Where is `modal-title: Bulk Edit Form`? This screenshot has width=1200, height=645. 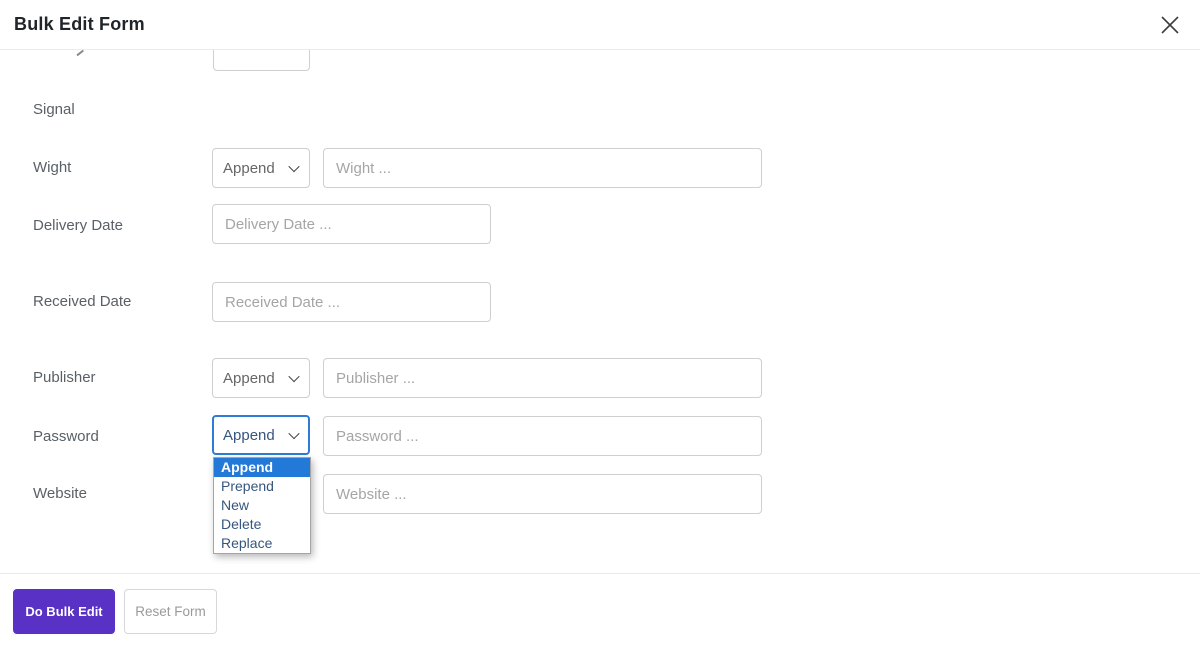
modal-title: Bulk Edit Form is located at coordinates (79, 24).